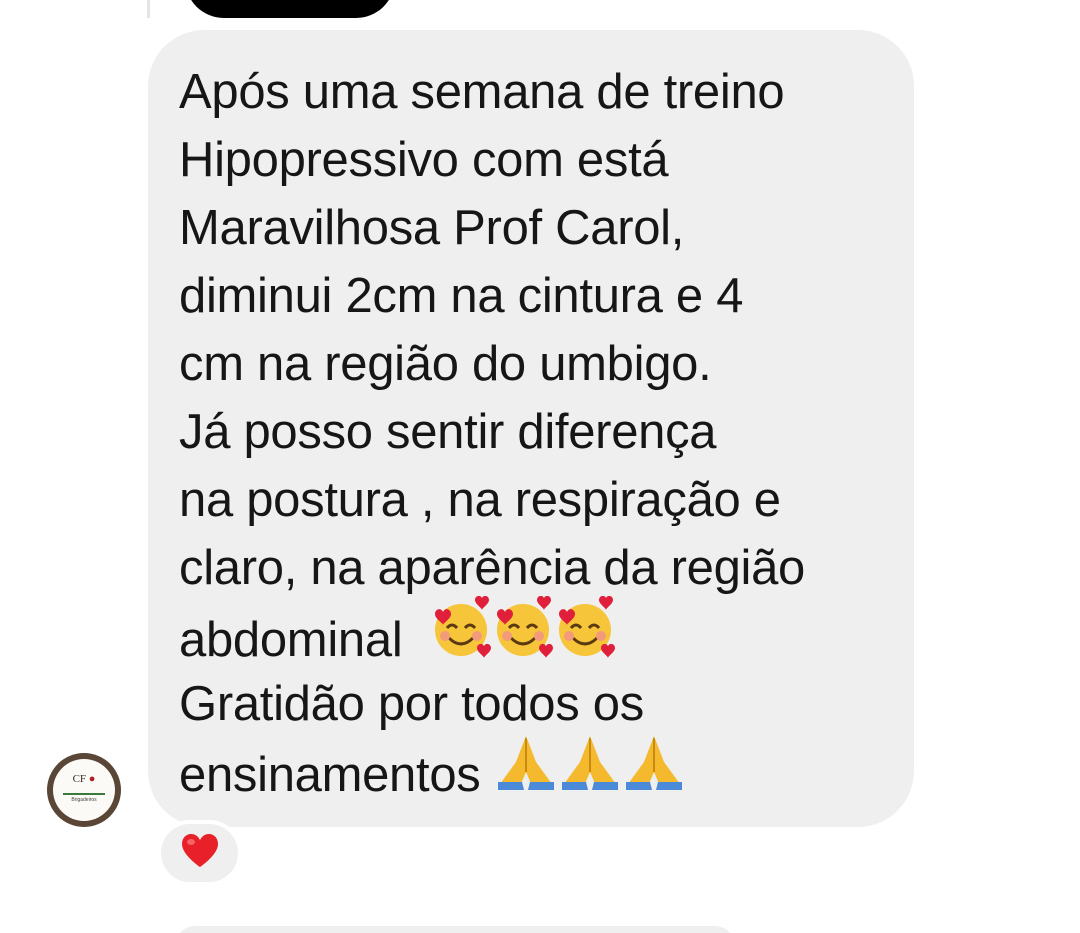 Image resolution: width=1080 pixels, height=933 pixels. I want to click on avatar: CF ● Brigadeiros, so click(84, 790).